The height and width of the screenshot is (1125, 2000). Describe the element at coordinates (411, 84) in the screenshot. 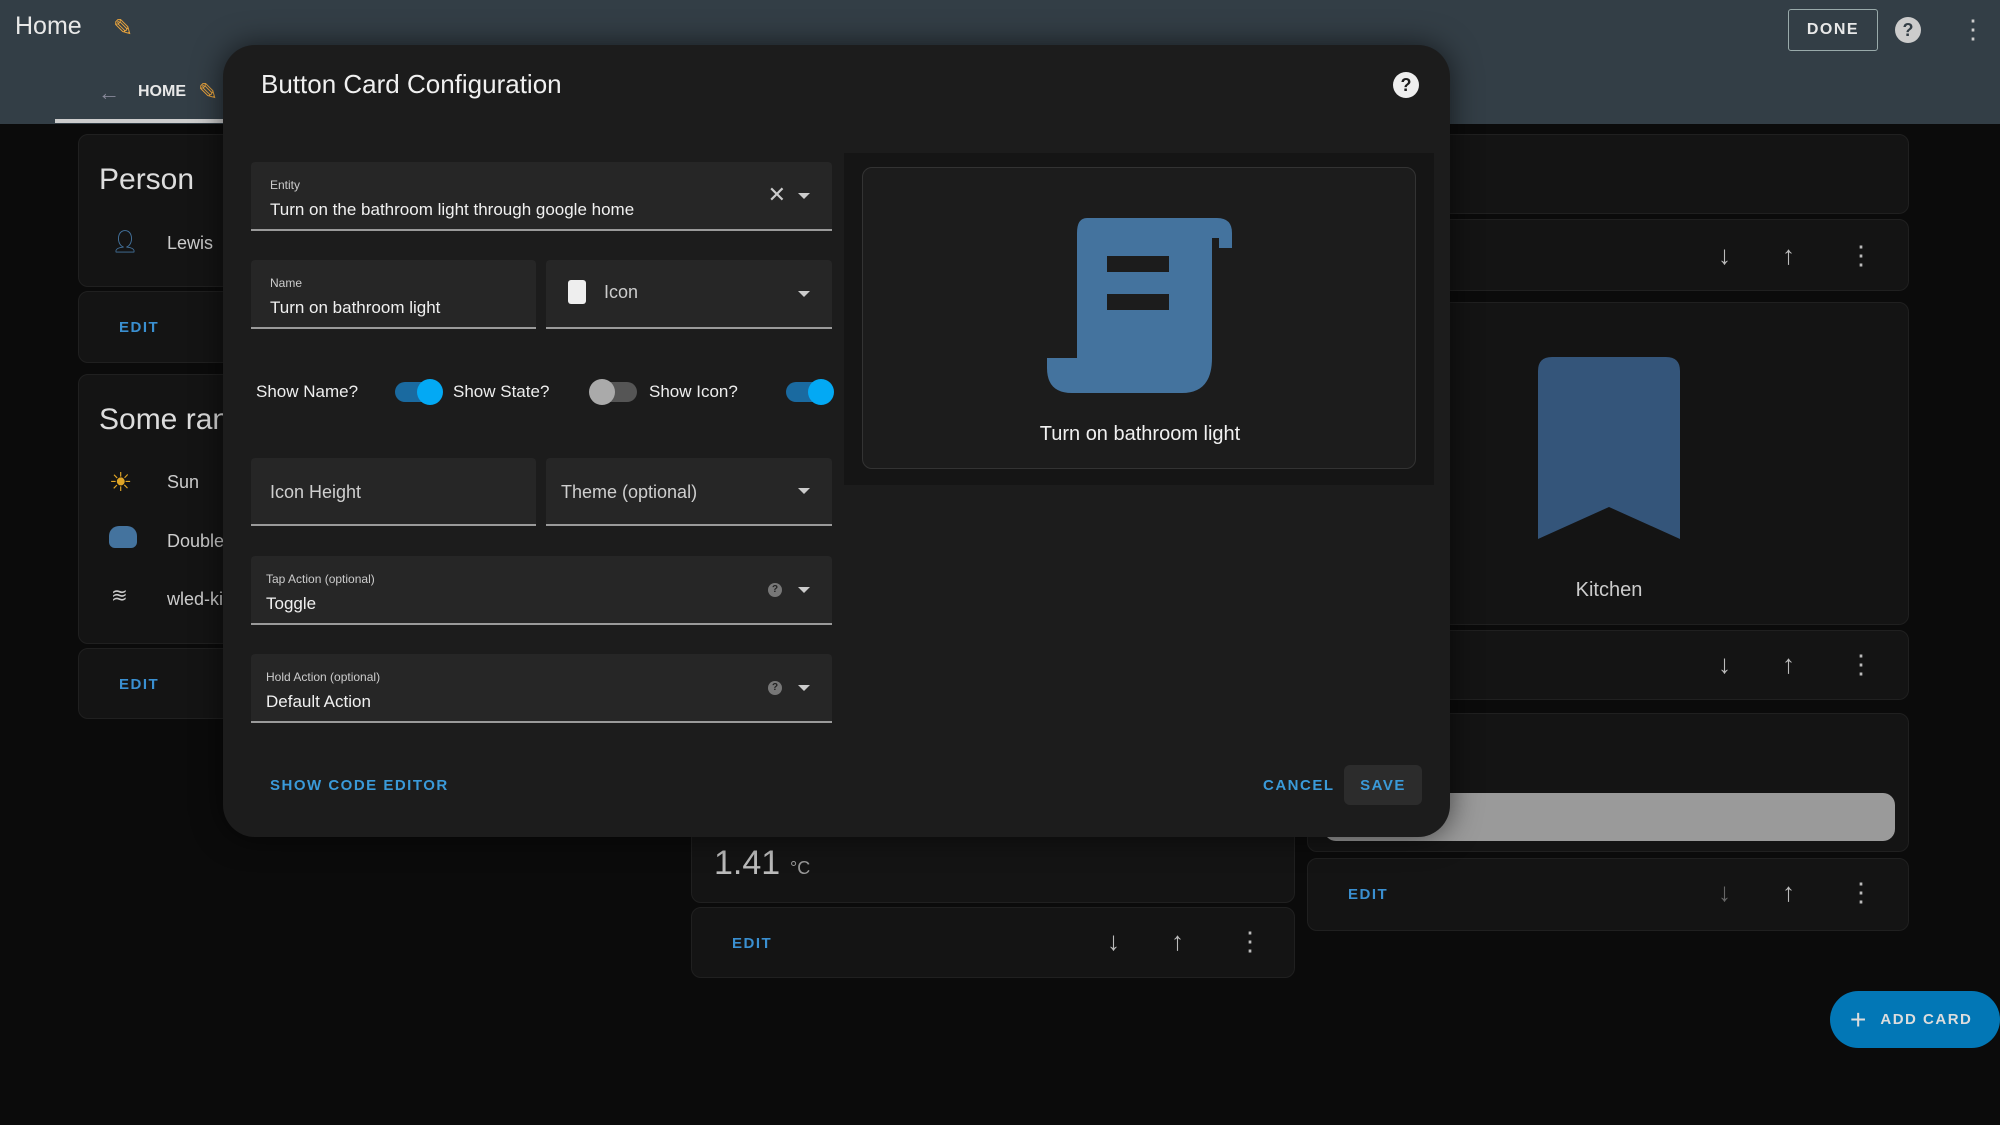

I see `dialog-title: Button Card Configuration` at that location.